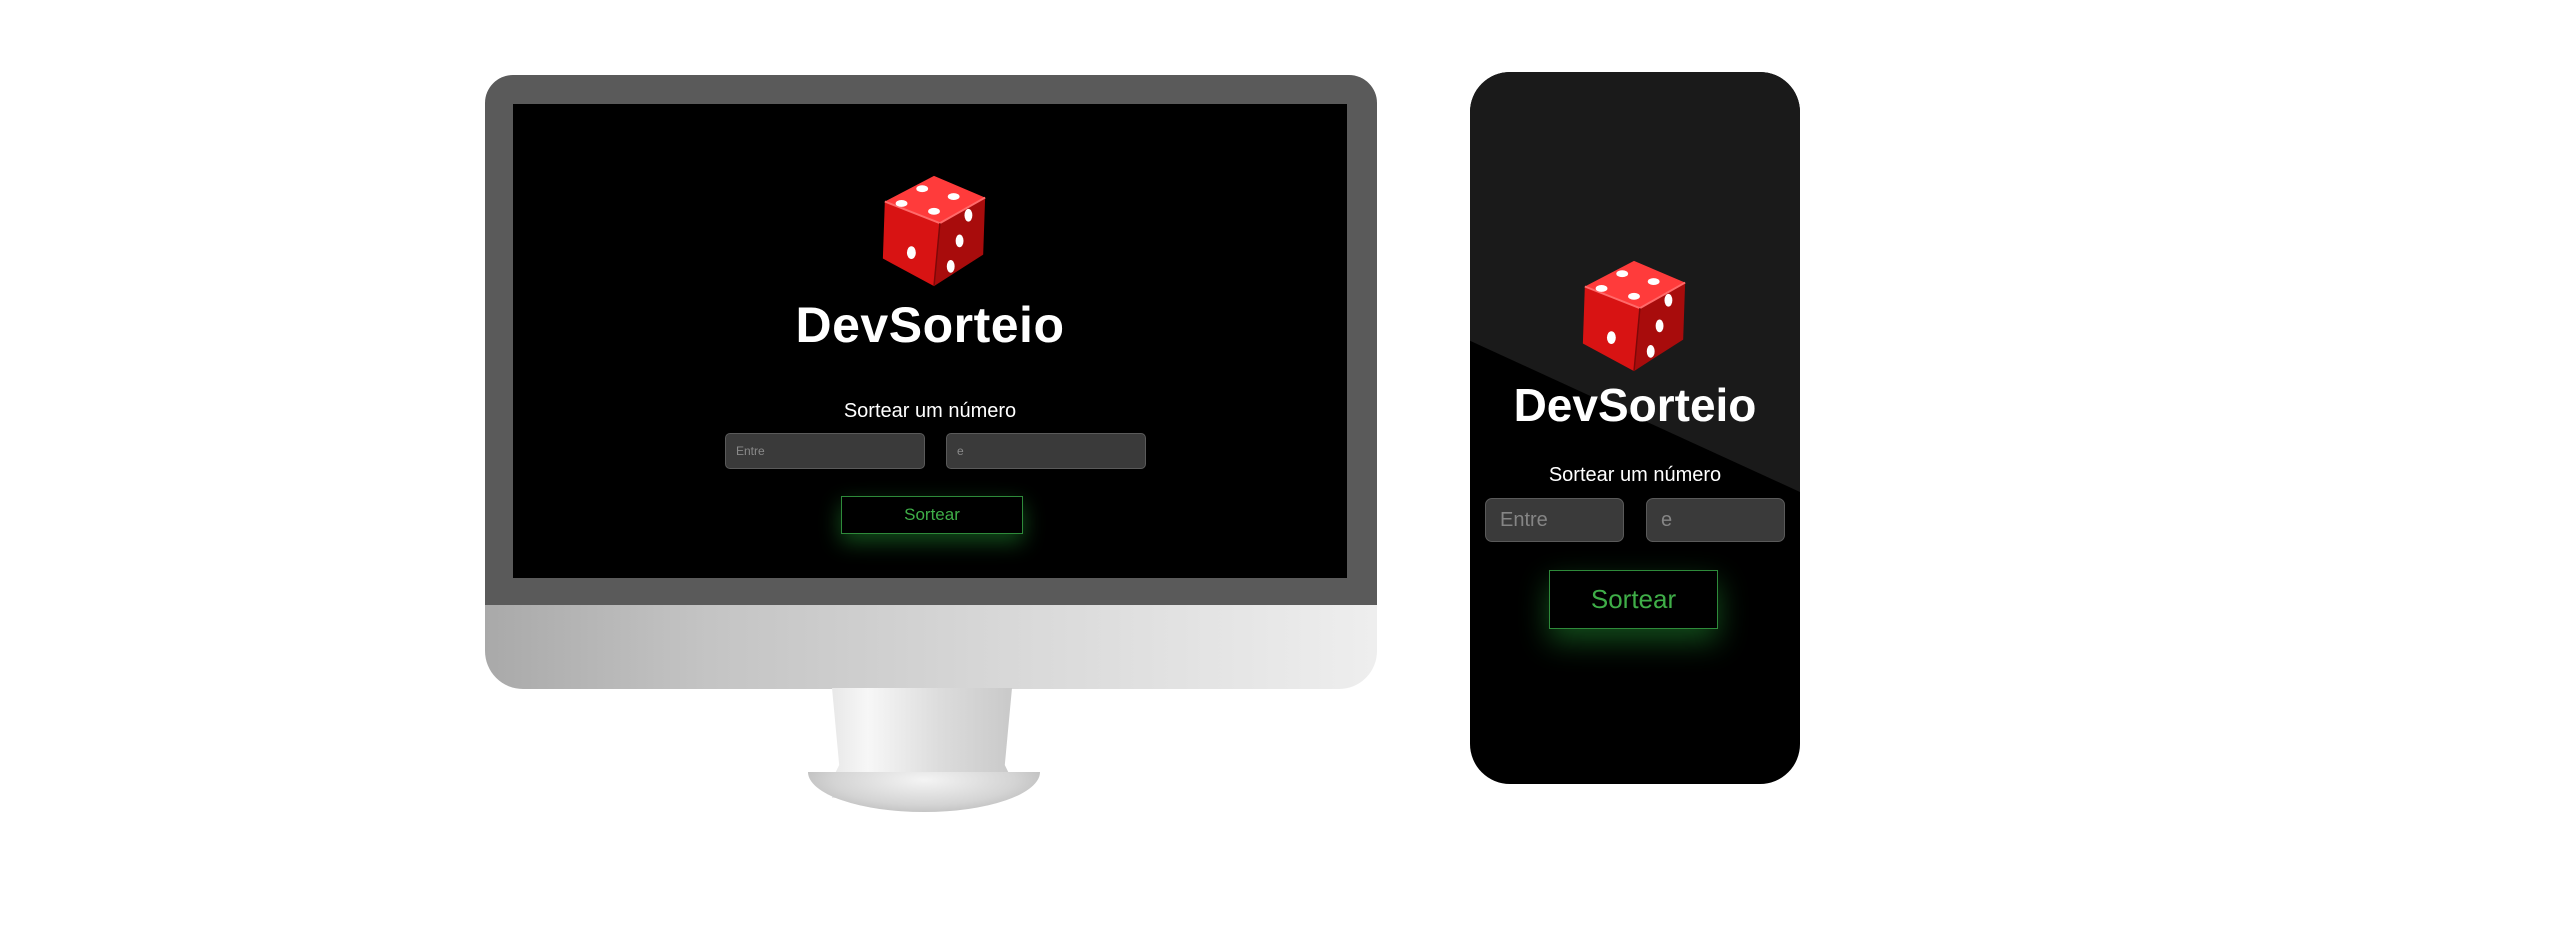 The height and width of the screenshot is (941, 2558). What do you see at coordinates (924, 792) in the screenshot?
I see `monitor-stand-base` at bounding box center [924, 792].